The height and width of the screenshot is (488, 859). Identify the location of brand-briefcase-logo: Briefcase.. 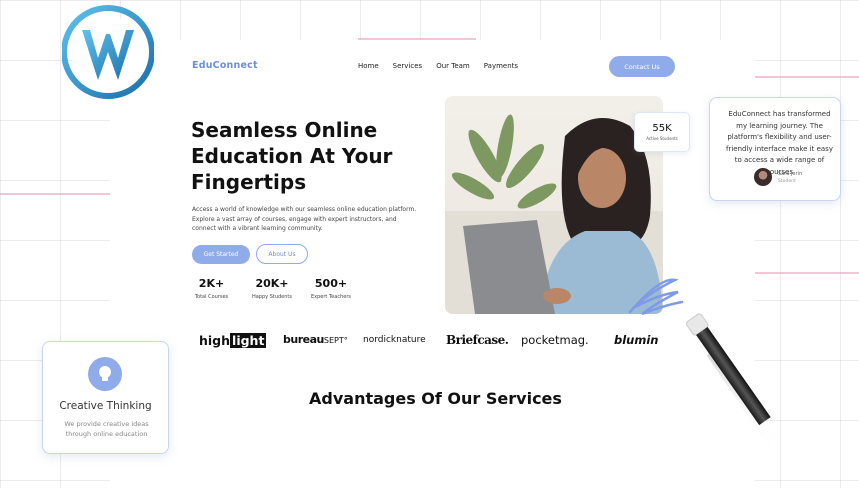
(477, 340).